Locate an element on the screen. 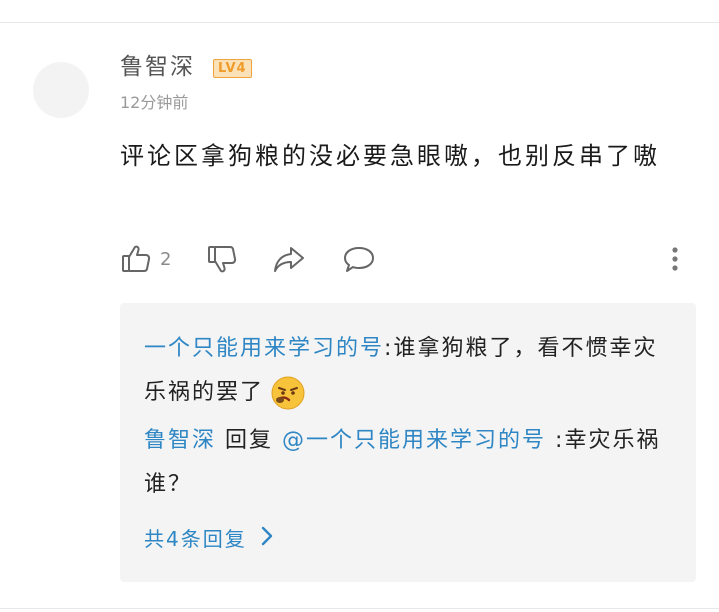  level-badge: LV4 is located at coordinates (232, 68).